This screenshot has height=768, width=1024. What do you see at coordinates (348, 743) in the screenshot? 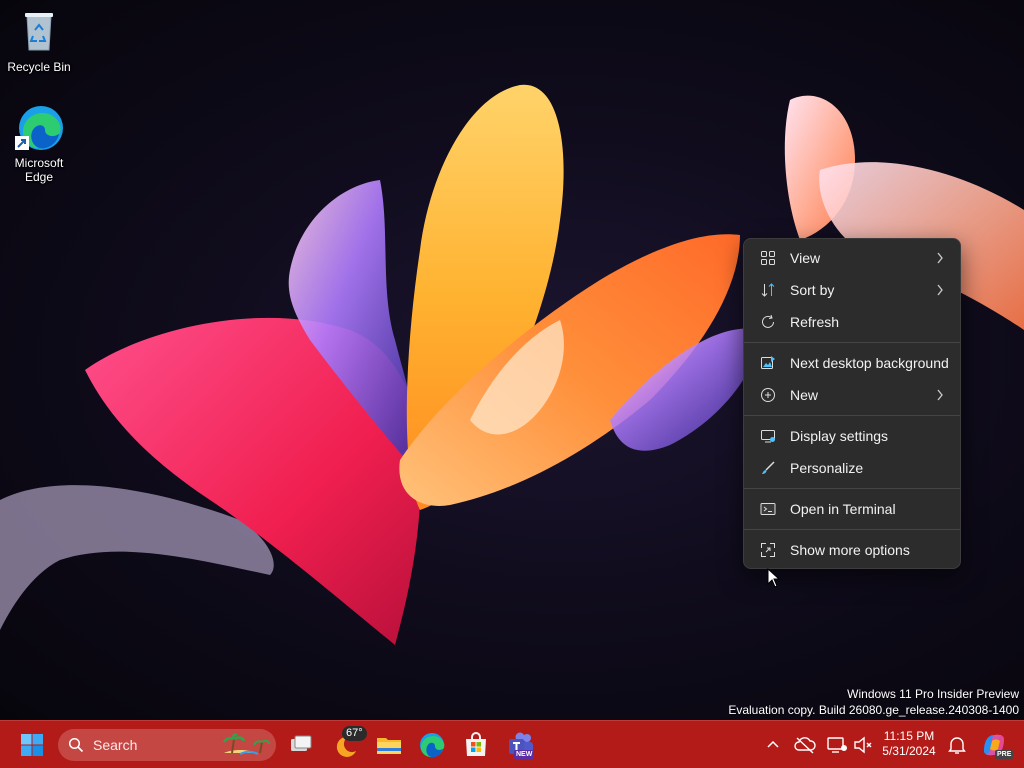
I see `widgets-weather-button: 67°` at bounding box center [348, 743].